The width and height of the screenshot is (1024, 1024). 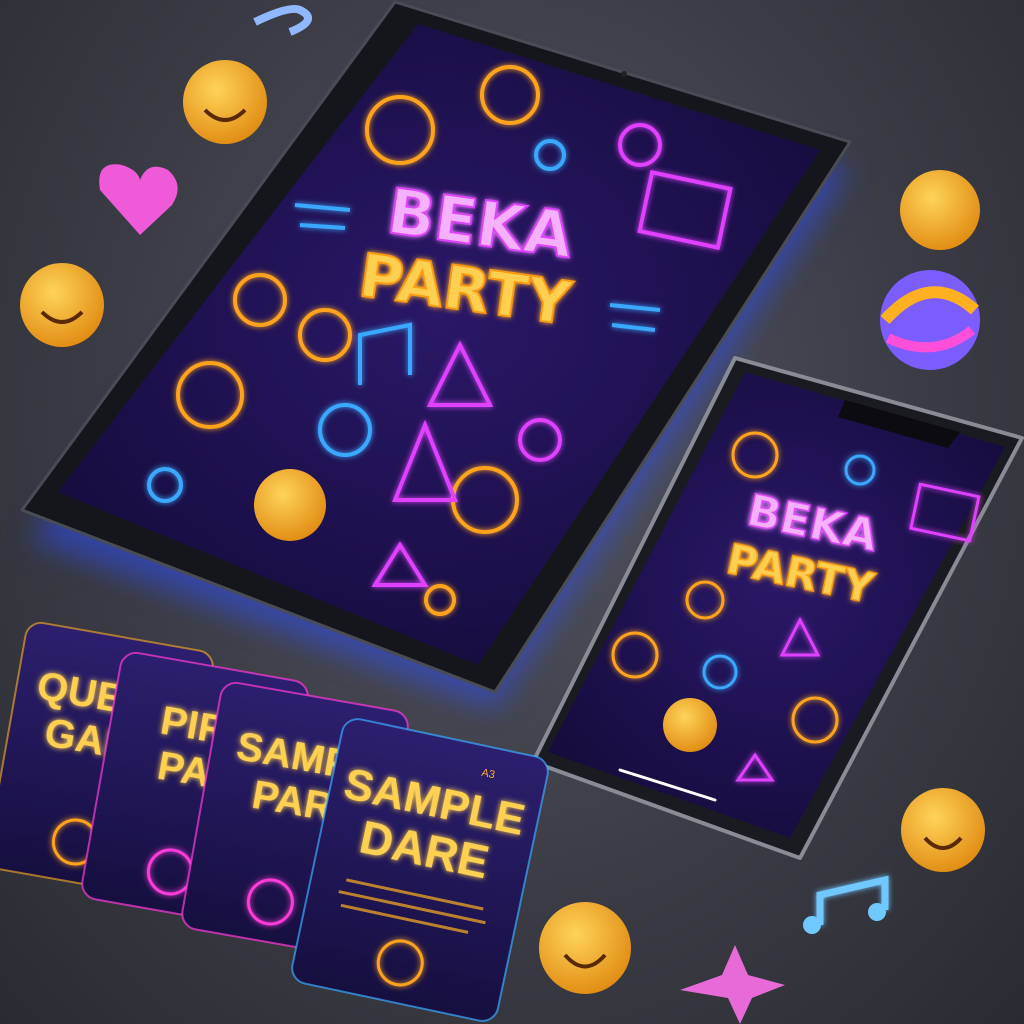 I want to click on tablet-camera, so click(x=624, y=74).